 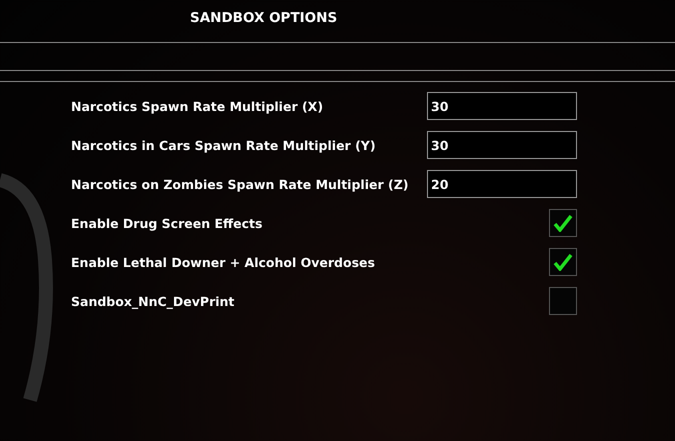 What do you see at coordinates (223, 145) in the screenshot?
I see `option-label: Narcotics in Cars Spawn Rate Multiplier (Y)` at bounding box center [223, 145].